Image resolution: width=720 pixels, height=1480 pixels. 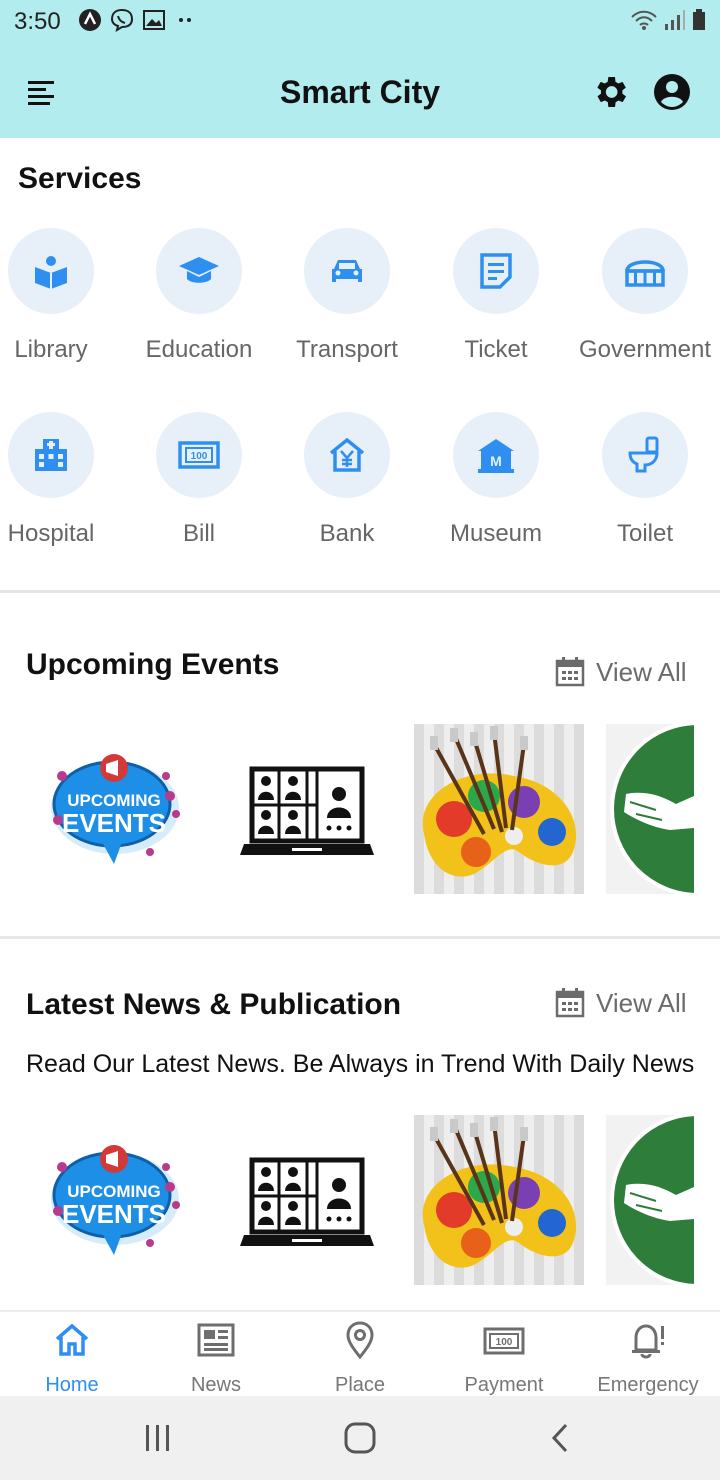 I want to click on service-label: Museum, so click(x=496, y=533).